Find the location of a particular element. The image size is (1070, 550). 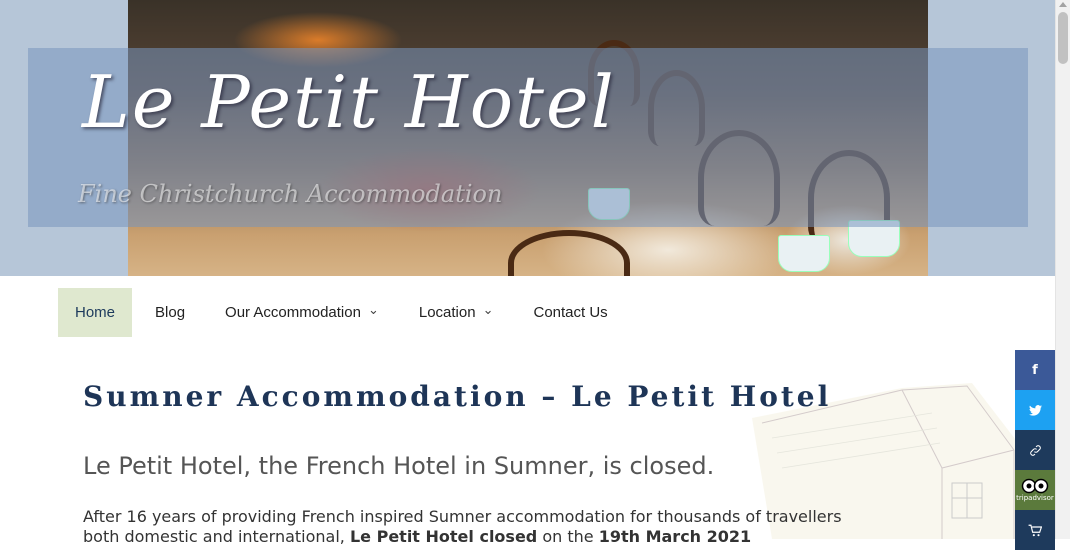

copy-link-button is located at coordinates (1035, 450).